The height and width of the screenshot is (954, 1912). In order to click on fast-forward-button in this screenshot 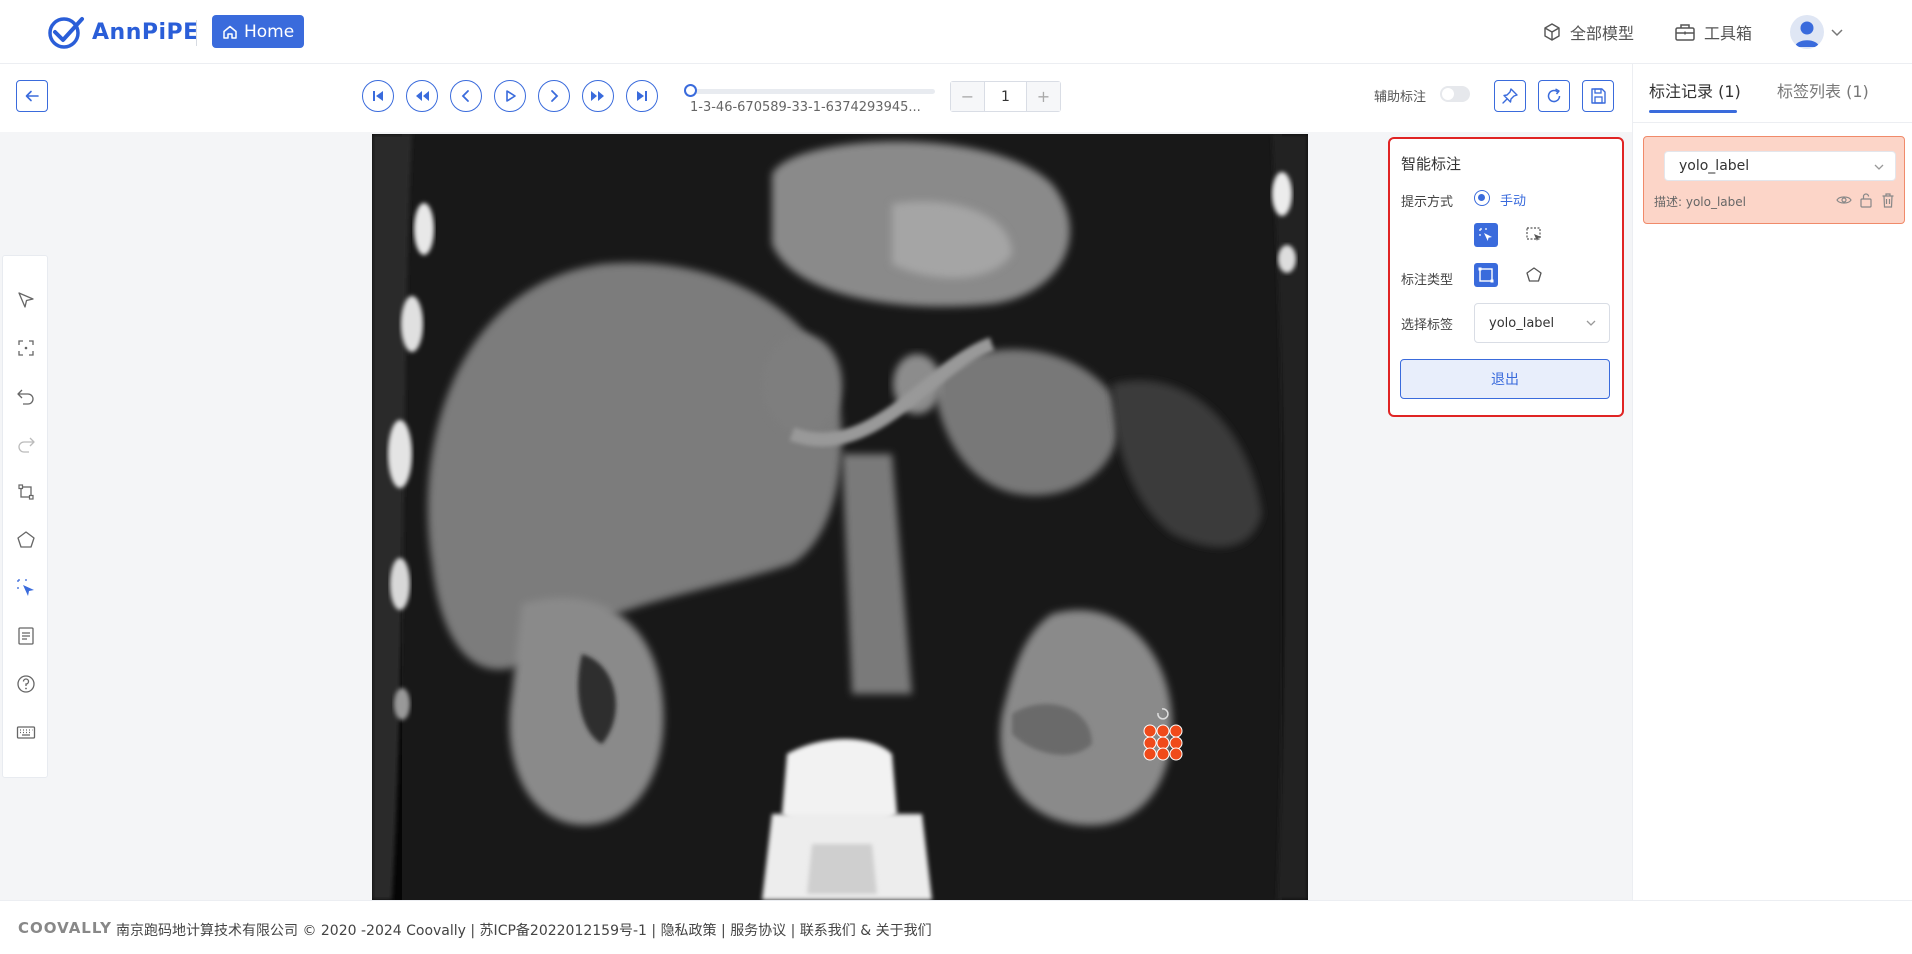, I will do `click(598, 96)`.